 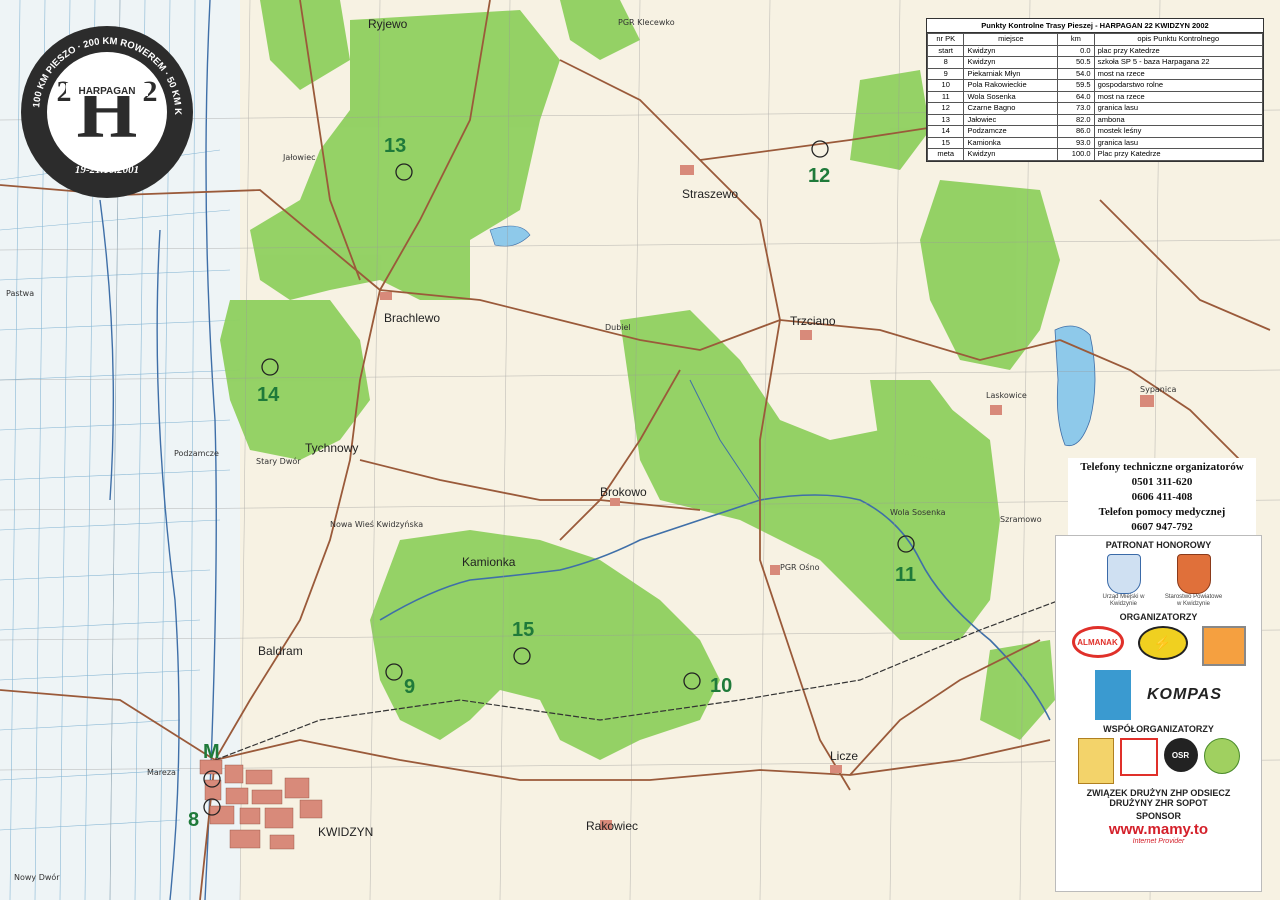 What do you see at coordinates (20, 293) in the screenshot?
I see `label-pastwa: Pastwa` at bounding box center [20, 293].